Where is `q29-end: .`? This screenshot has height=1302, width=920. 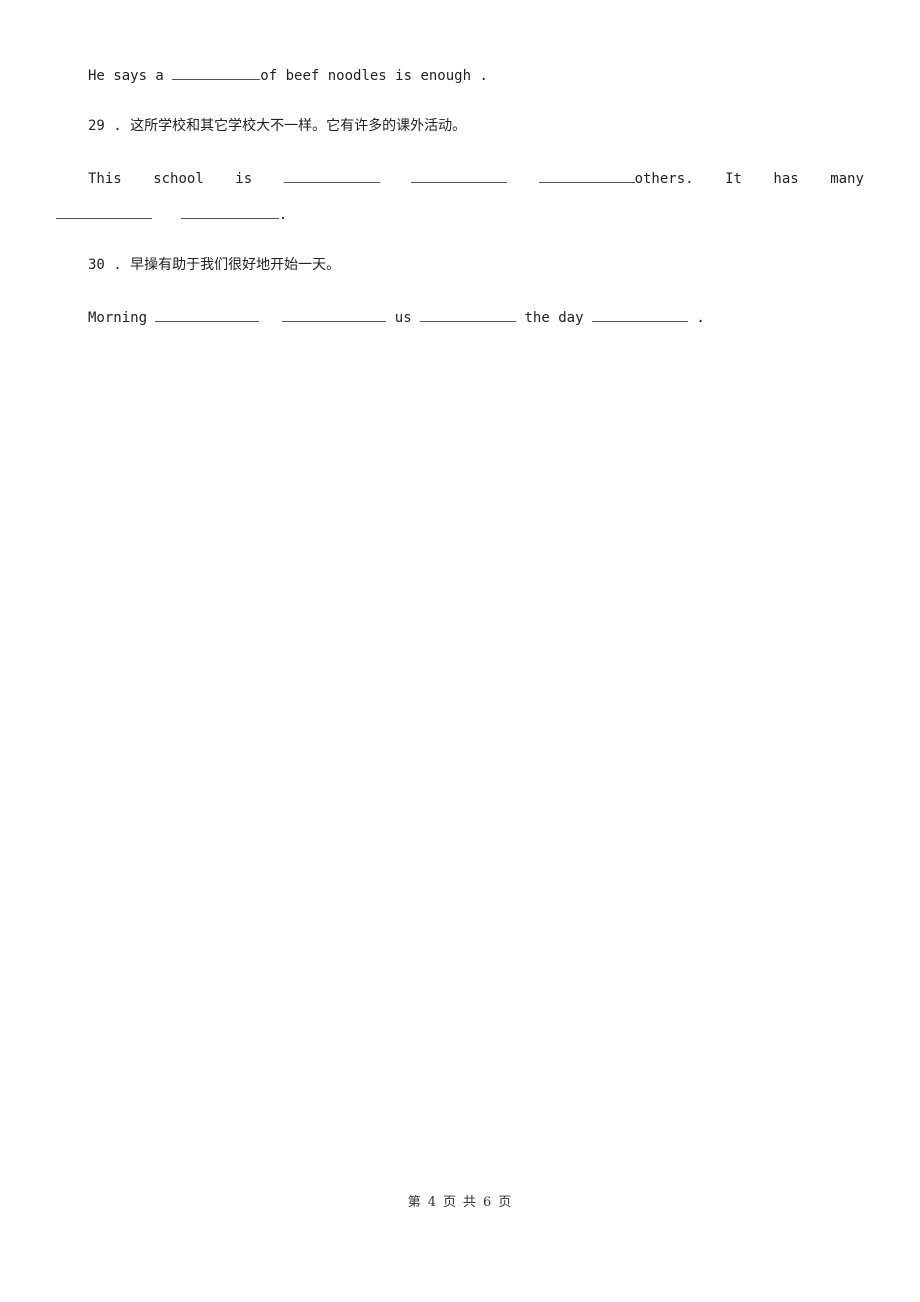
q29-end: . is located at coordinates (283, 215).